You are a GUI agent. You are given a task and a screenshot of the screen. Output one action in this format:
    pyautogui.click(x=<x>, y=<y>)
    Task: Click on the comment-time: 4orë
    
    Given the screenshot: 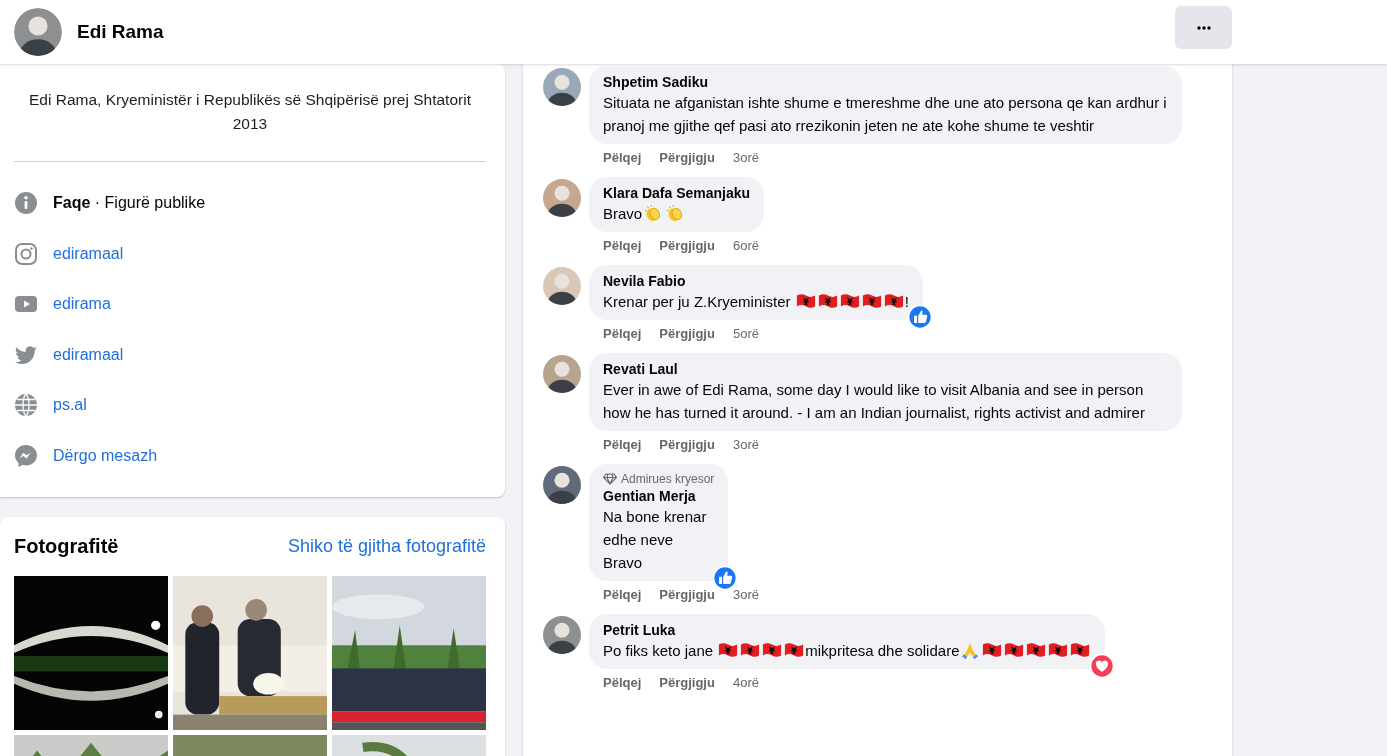 What is the action you would take?
    pyautogui.click(x=745, y=683)
    